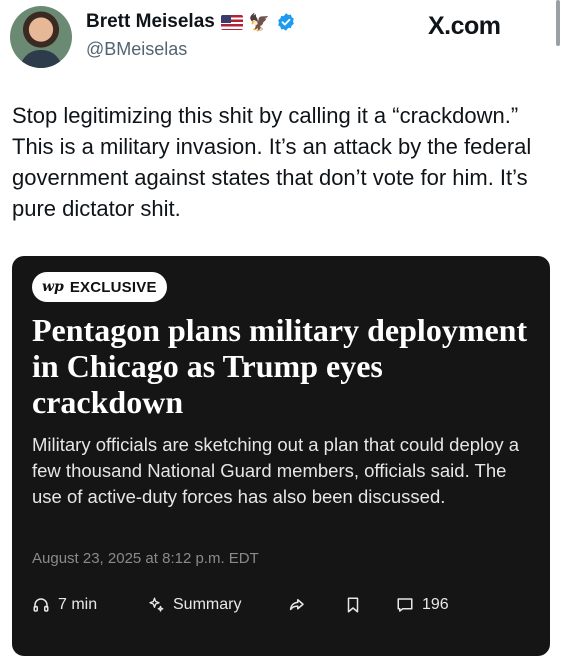 Image resolution: width=562 pixels, height=656 pixels. I want to click on avatar, so click(41, 37).